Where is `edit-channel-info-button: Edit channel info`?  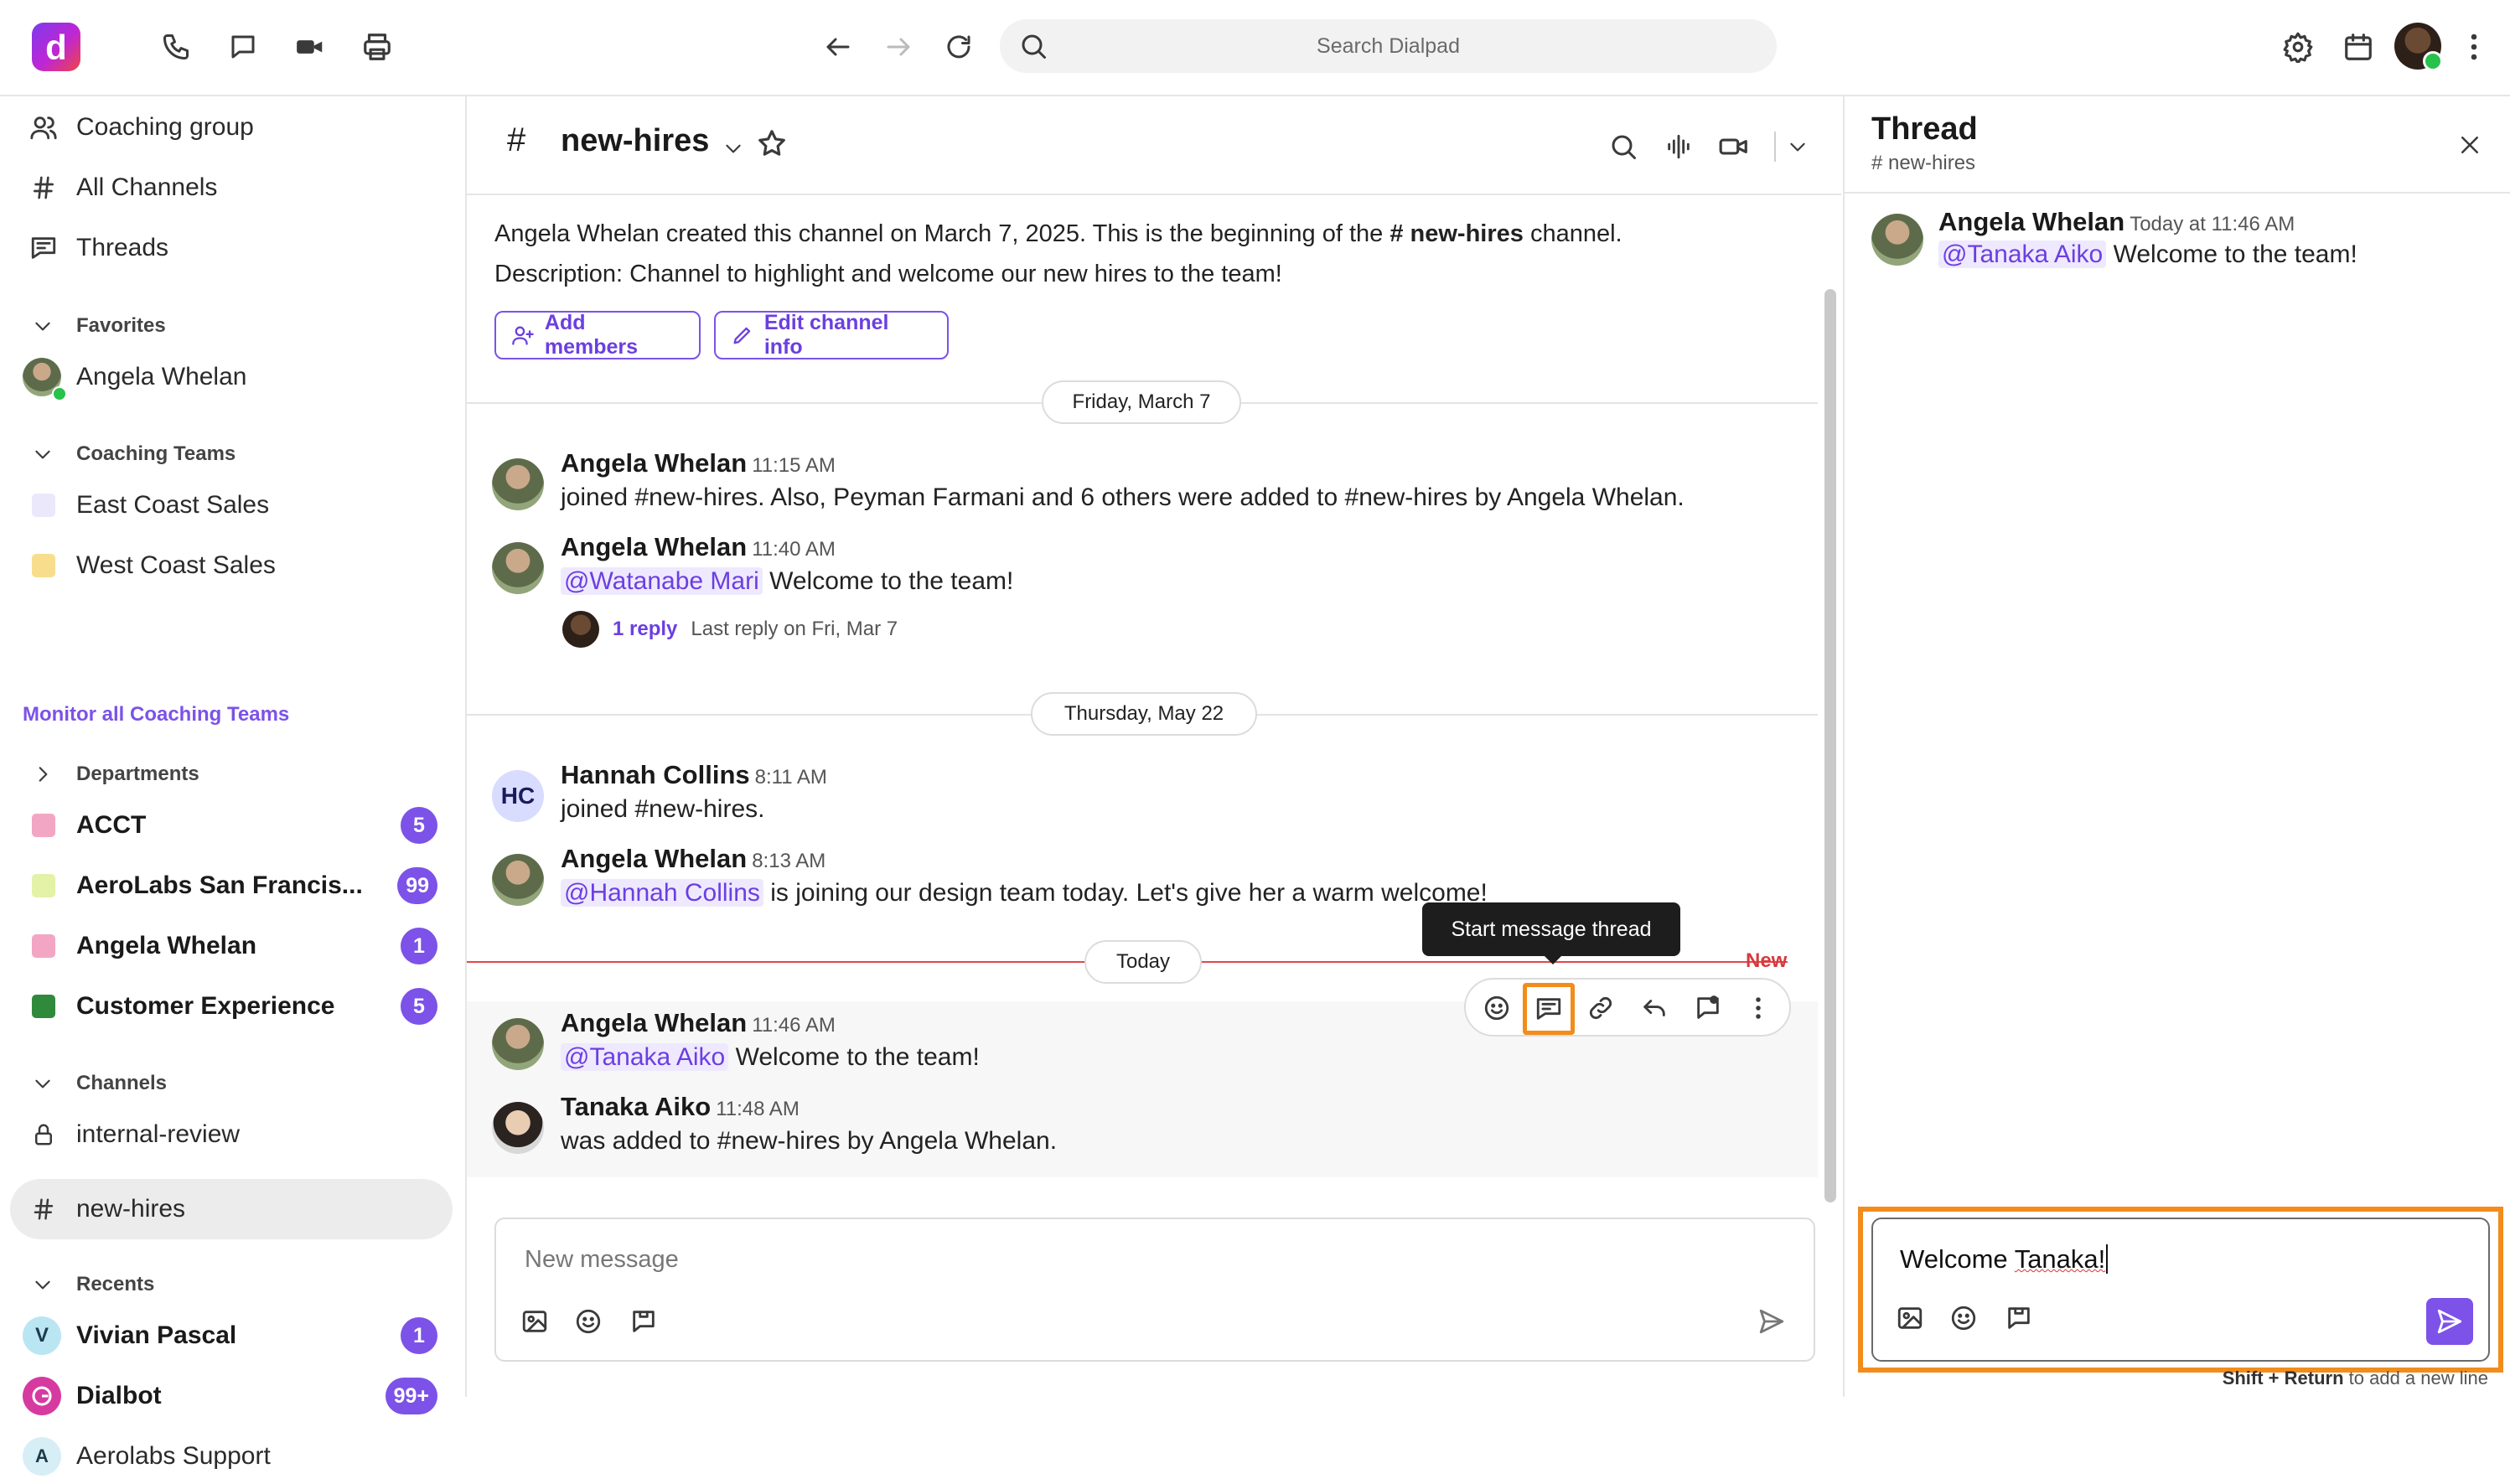
edit-channel-info-button: Edit channel info is located at coordinates (832, 335).